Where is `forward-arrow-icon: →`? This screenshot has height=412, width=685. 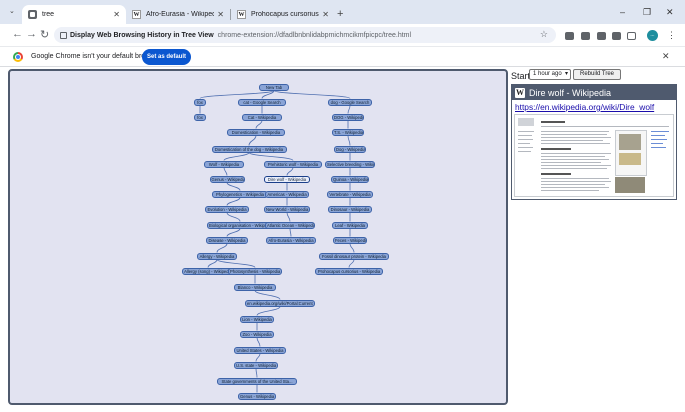 forward-arrow-icon: → is located at coordinates (31, 34).